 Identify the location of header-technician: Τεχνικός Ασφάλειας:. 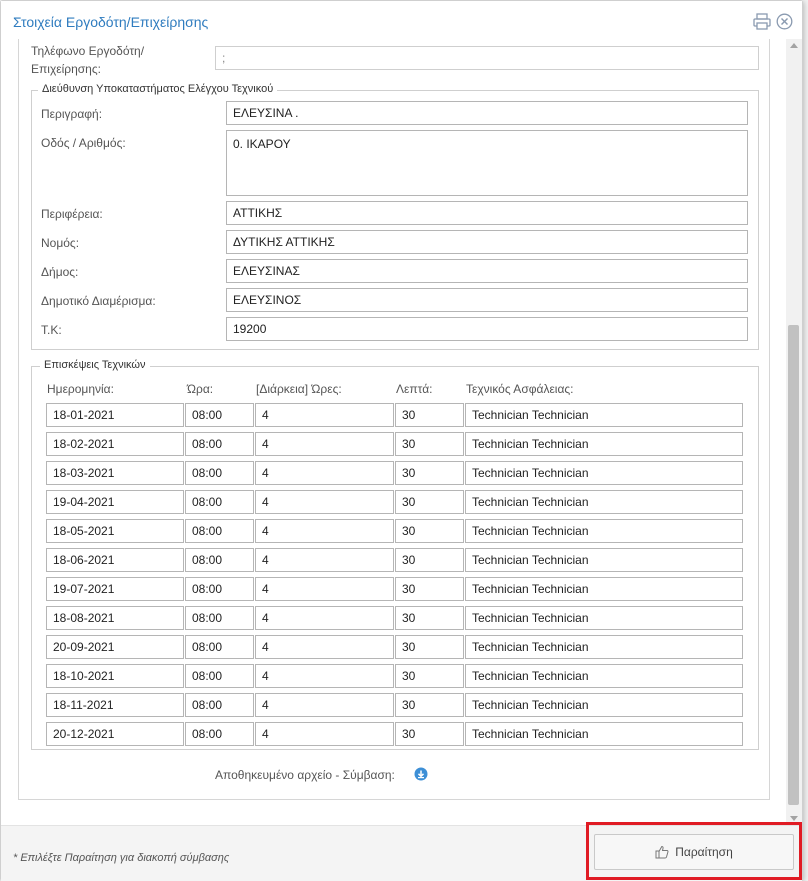
(520, 389).